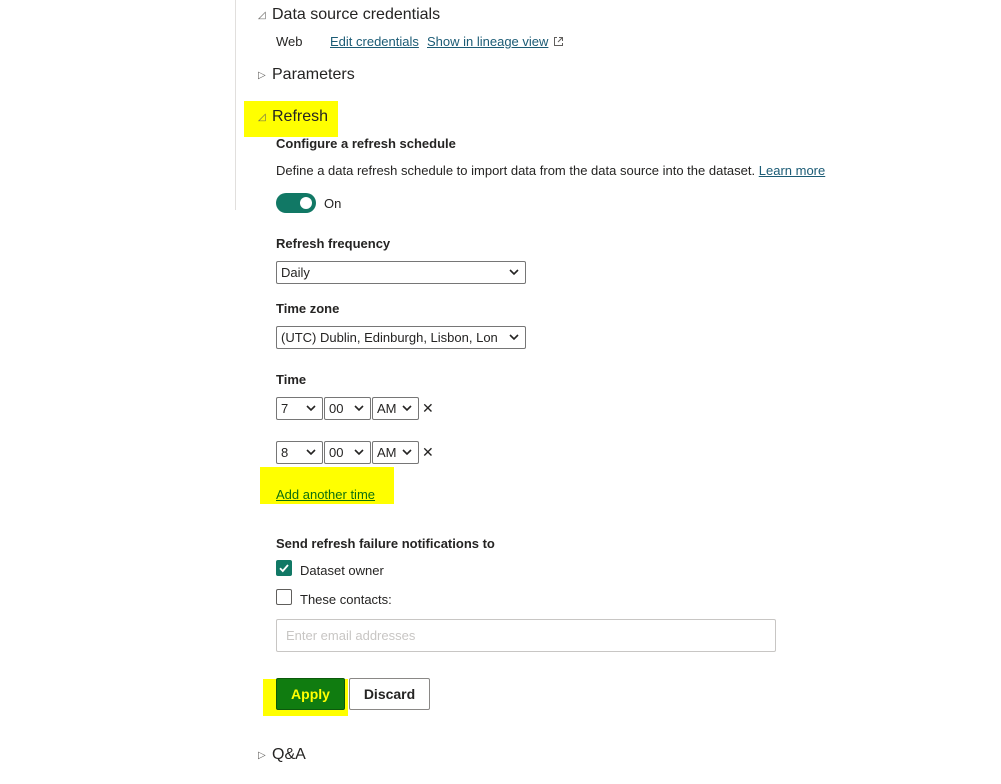 Image resolution: width=1001 pixels, height=784 pixels. Describe the element at coordinates (487, 41) in the screenshot. I see `lineage-view-link: Show in lineage view` at that location.